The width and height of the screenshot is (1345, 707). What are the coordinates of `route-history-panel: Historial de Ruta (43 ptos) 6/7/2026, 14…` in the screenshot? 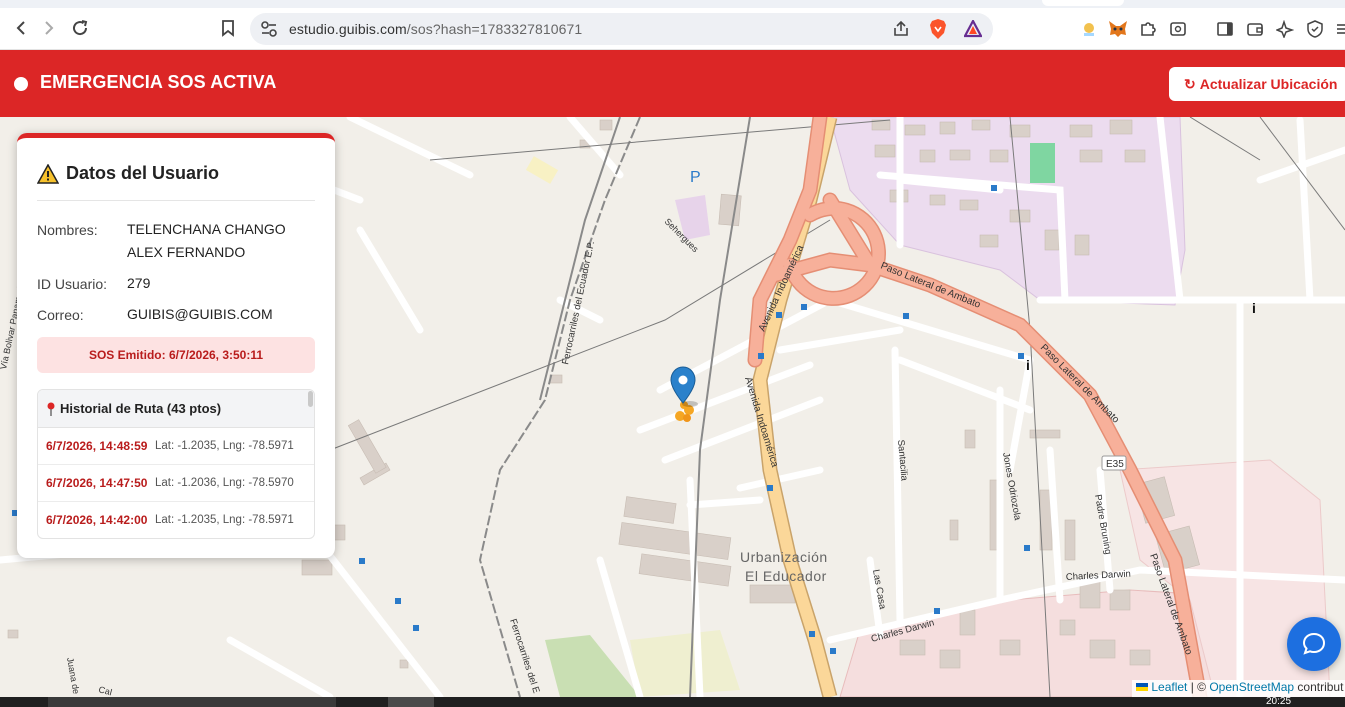 It's located at (176, 464).